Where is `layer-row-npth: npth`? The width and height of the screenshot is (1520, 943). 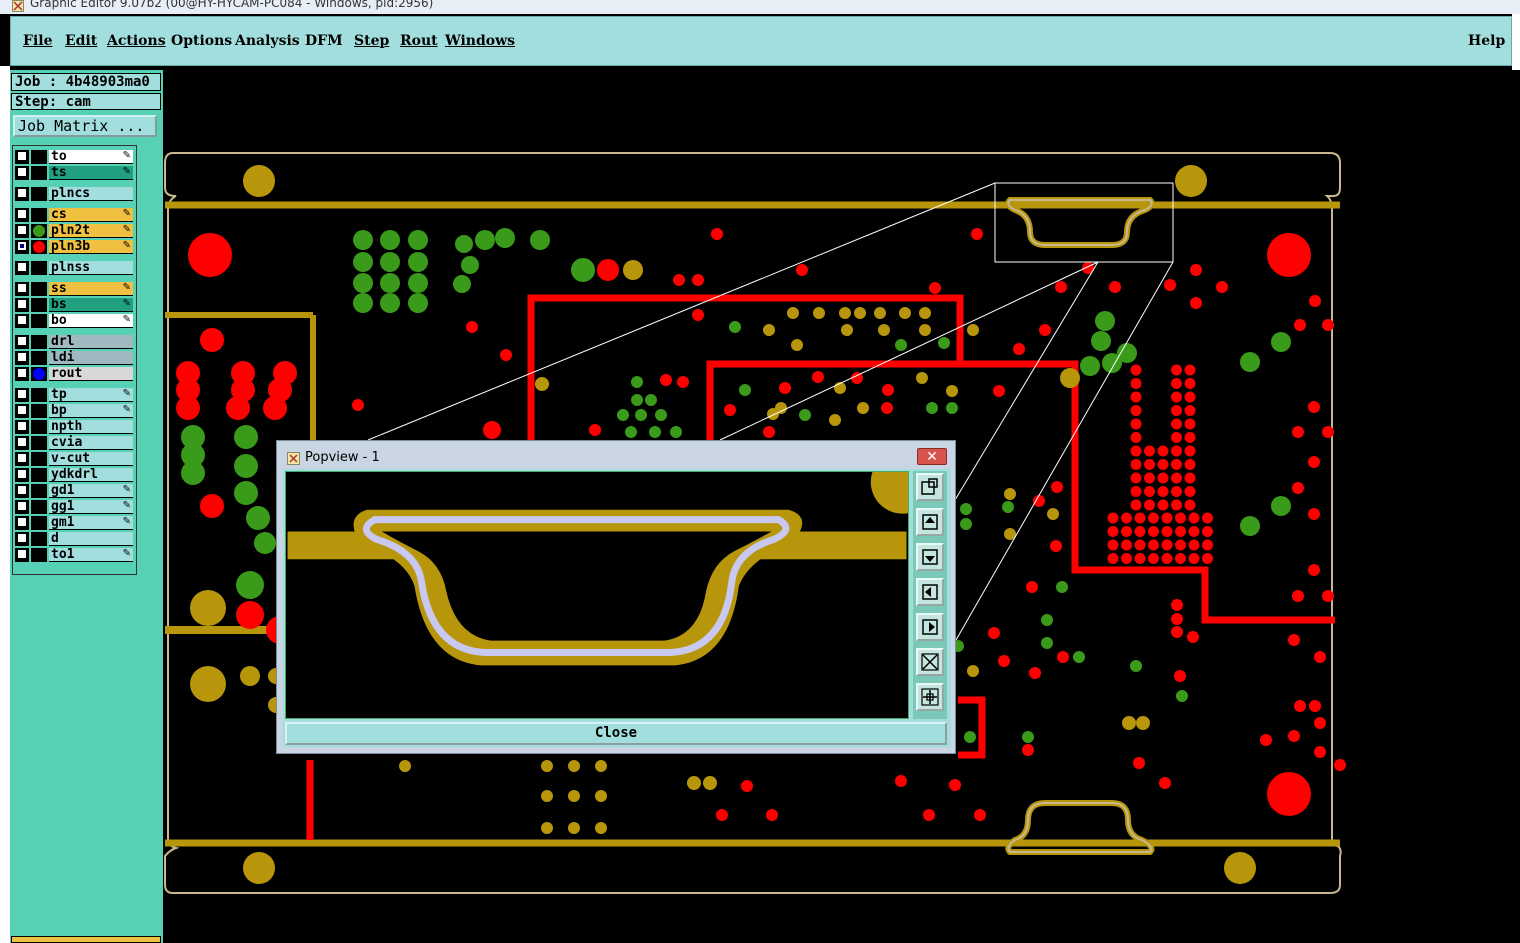
layer-row-npth: npth is located at coordinates (74, 427).